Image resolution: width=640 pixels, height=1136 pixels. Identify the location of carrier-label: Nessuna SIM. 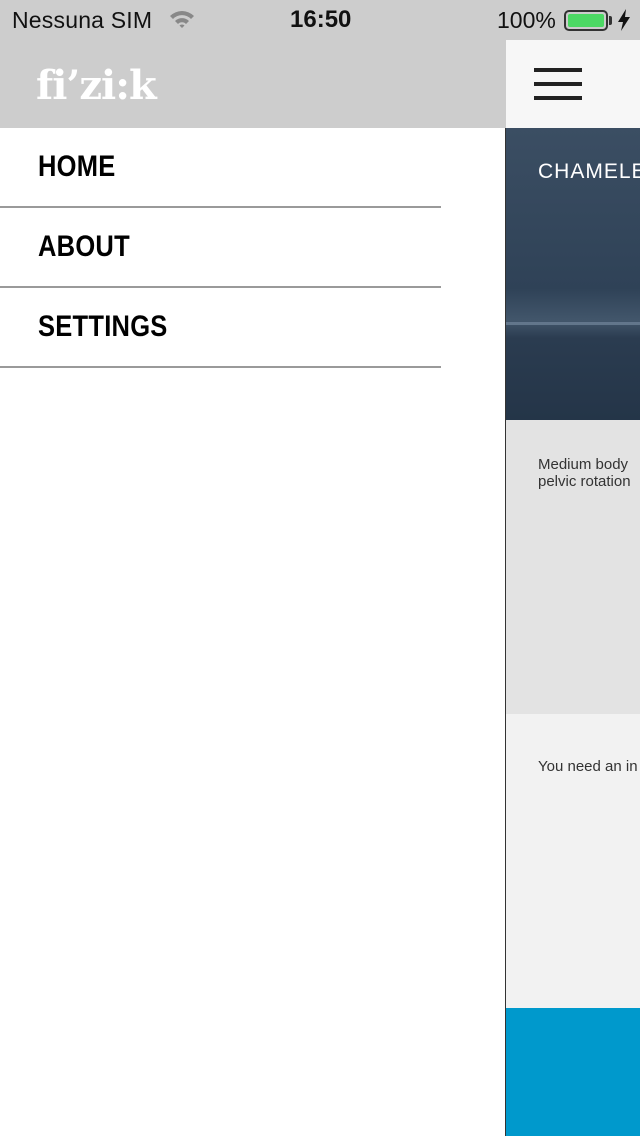
(82, 20).